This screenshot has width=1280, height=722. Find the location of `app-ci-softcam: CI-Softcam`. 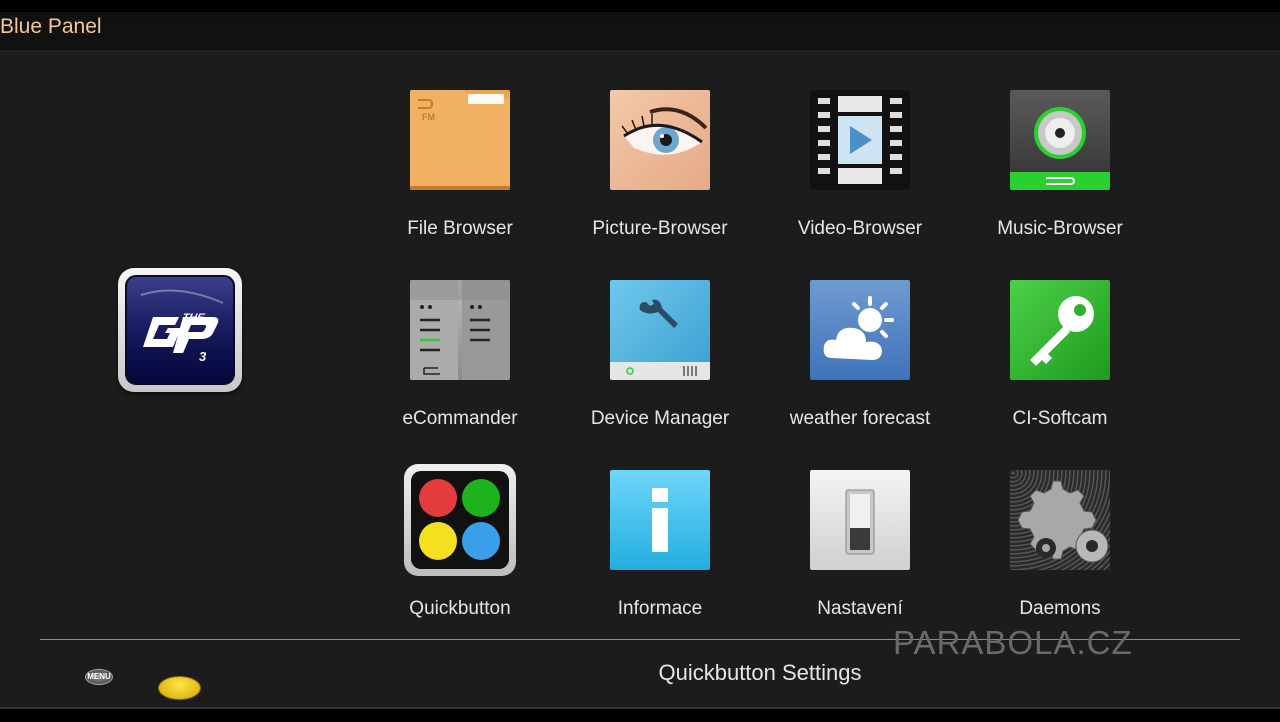

app-ci-softcam: CI-Softcam is located at coordinates (1060, 365).